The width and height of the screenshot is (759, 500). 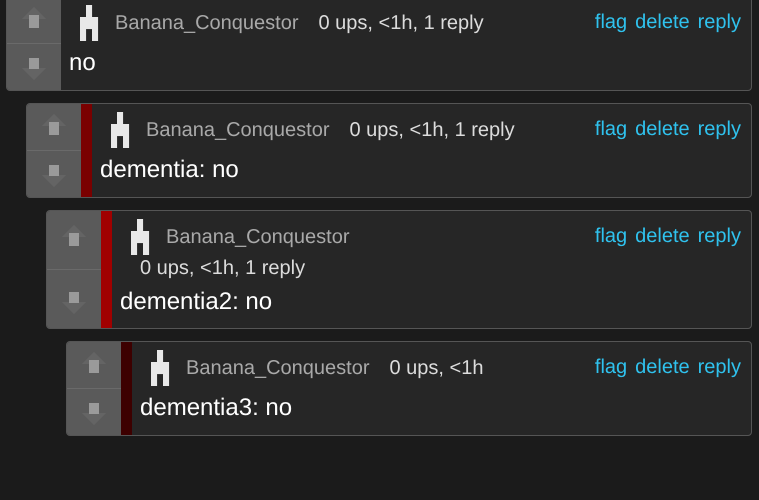 What do you see at coordinates (170, 170) in the screenshot?
I see `comment-text: dementia: no` at bounding box center [170, 170].